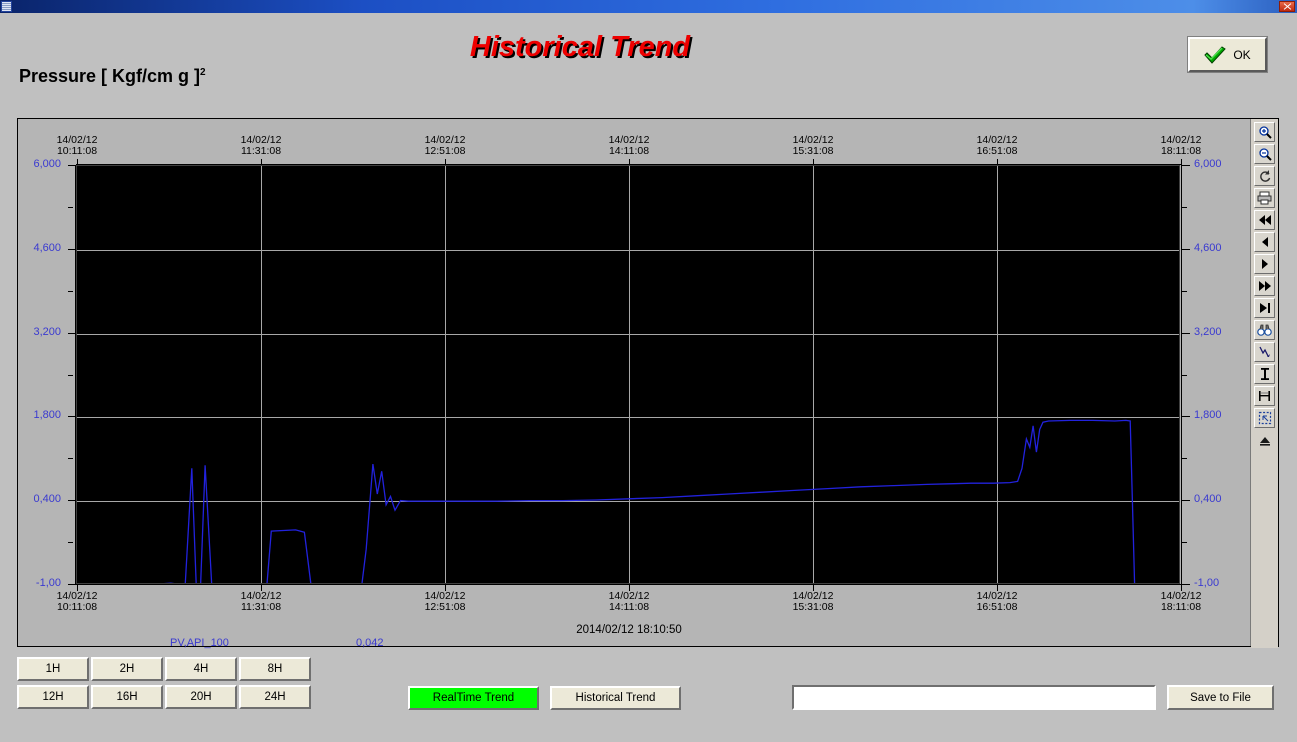 The image size is (1297, 742). Describe the element at coordinates (1264, 418) in the screenshot. I see `marquee-select-icon` at that location.